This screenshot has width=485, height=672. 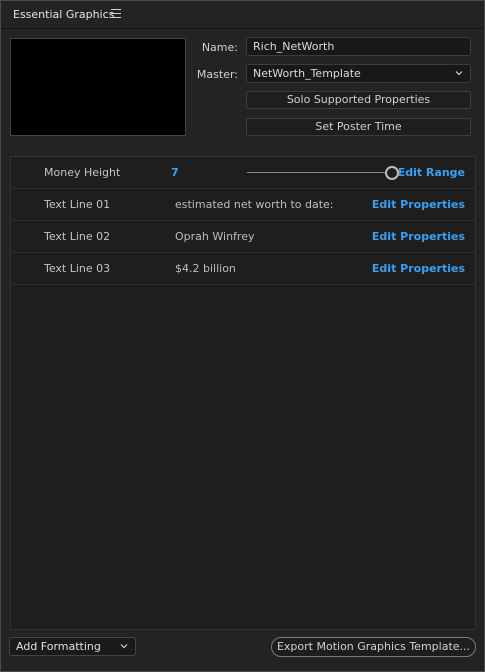 I want to click on hamburger-menu-icon, so click(x=116, y=14).